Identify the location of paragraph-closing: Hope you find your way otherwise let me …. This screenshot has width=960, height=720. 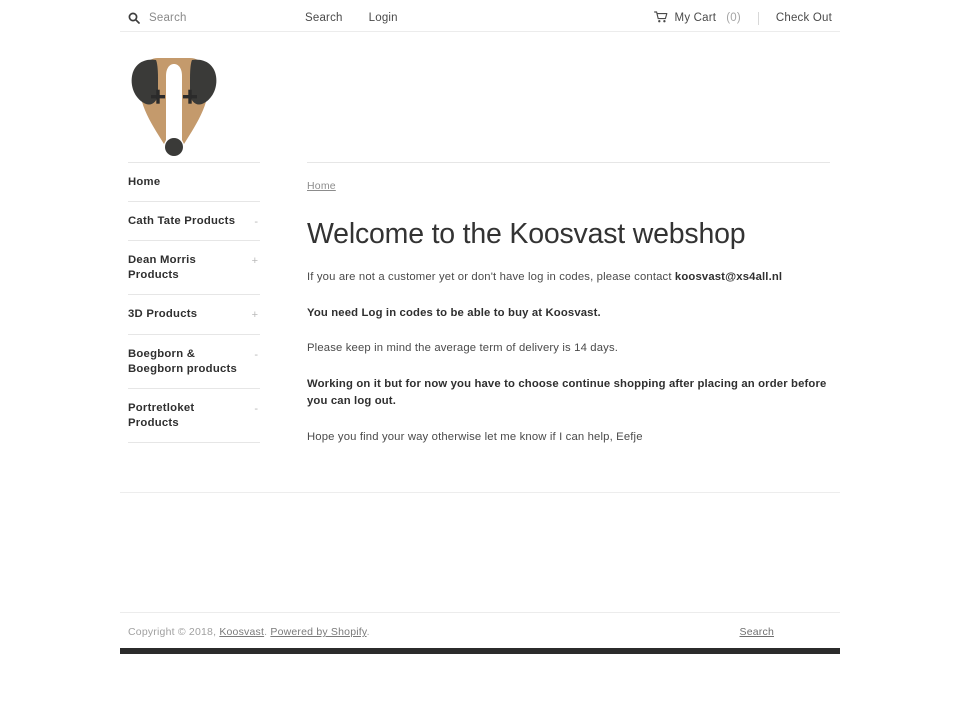
(475, 436).